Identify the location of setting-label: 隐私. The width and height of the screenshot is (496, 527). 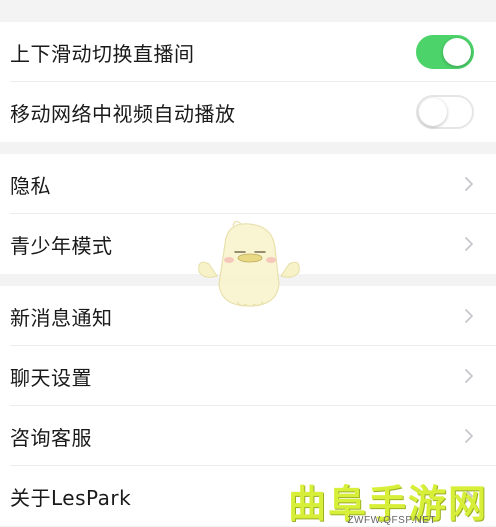
(30, 185).